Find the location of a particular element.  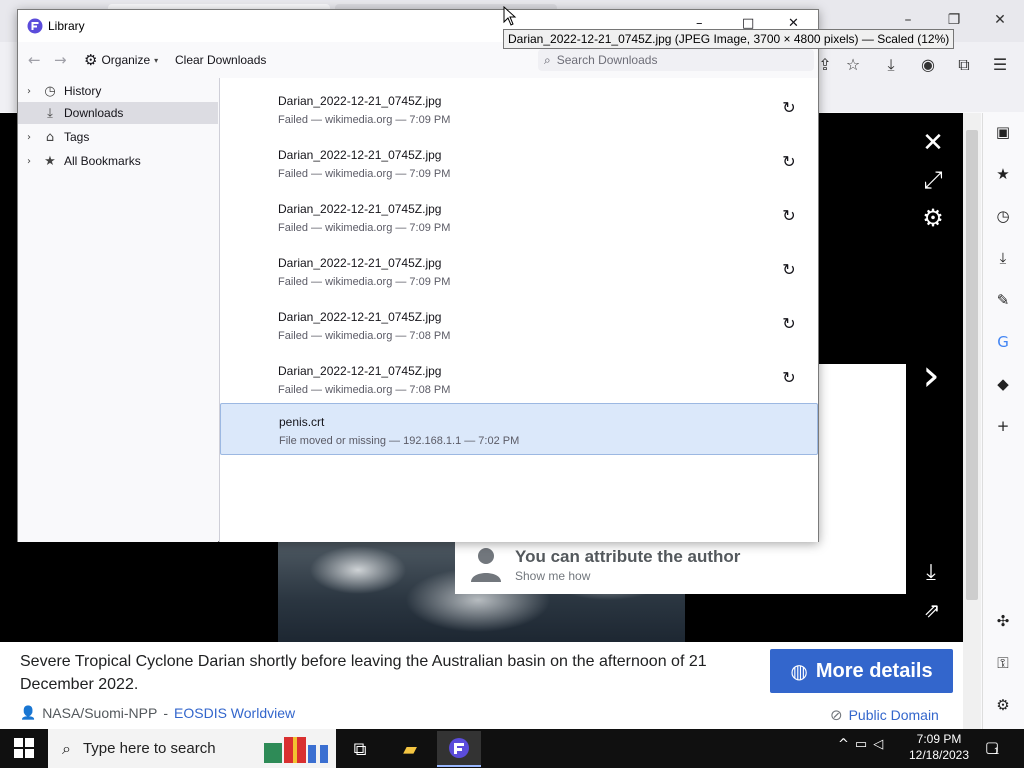

chevron-up-icon: ^ is located at coordinates (843, 744).